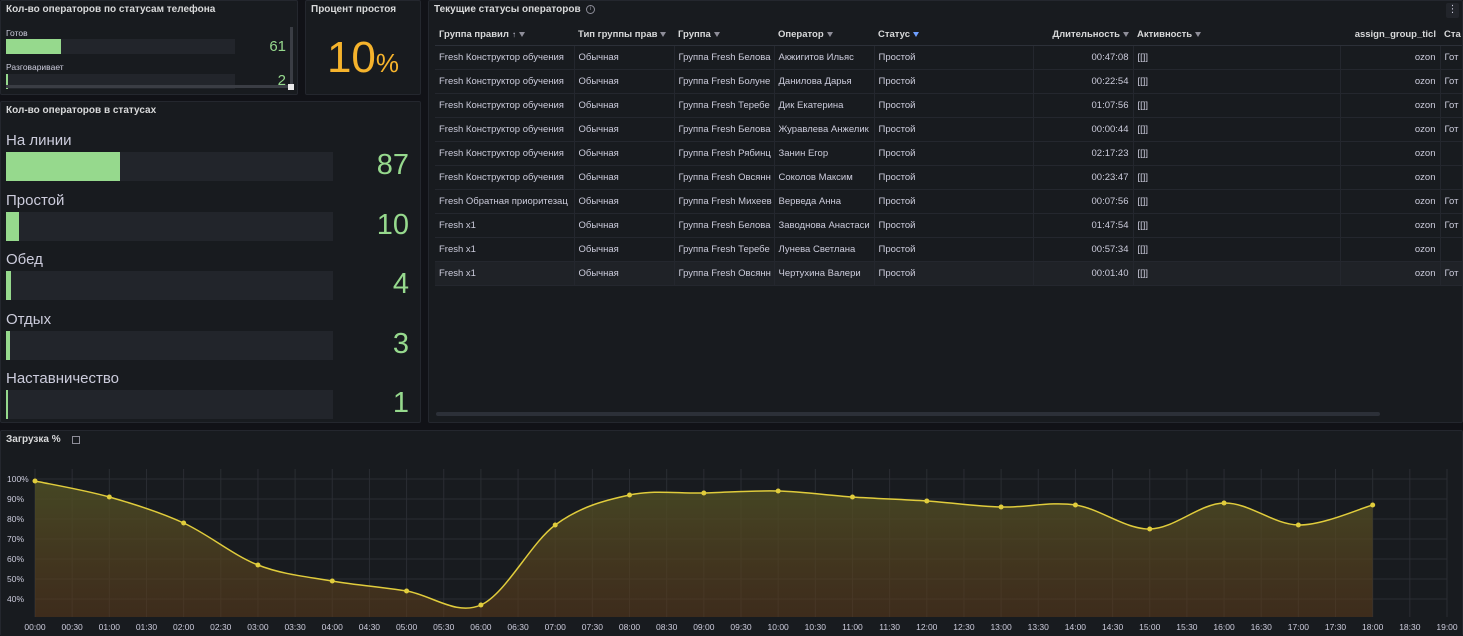  Describe the element at coordinates (505, 201) in the screenshot. I see `table-cell: Fresh Обратная приоритезац` at that location.